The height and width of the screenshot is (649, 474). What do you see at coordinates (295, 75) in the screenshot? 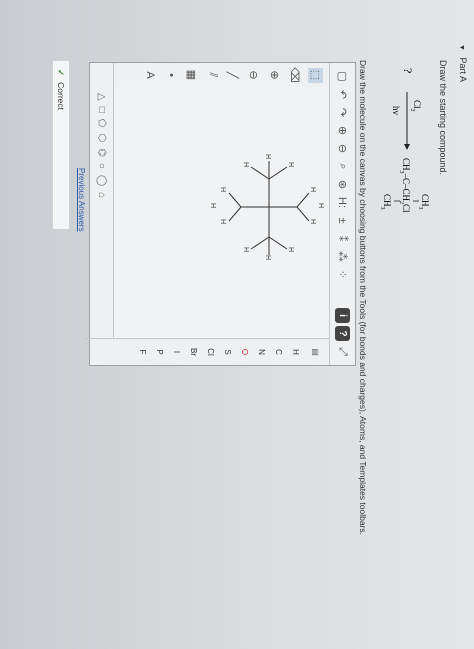
I see `erase-tool-icon: ⌫` at bounding box center [295, 75].